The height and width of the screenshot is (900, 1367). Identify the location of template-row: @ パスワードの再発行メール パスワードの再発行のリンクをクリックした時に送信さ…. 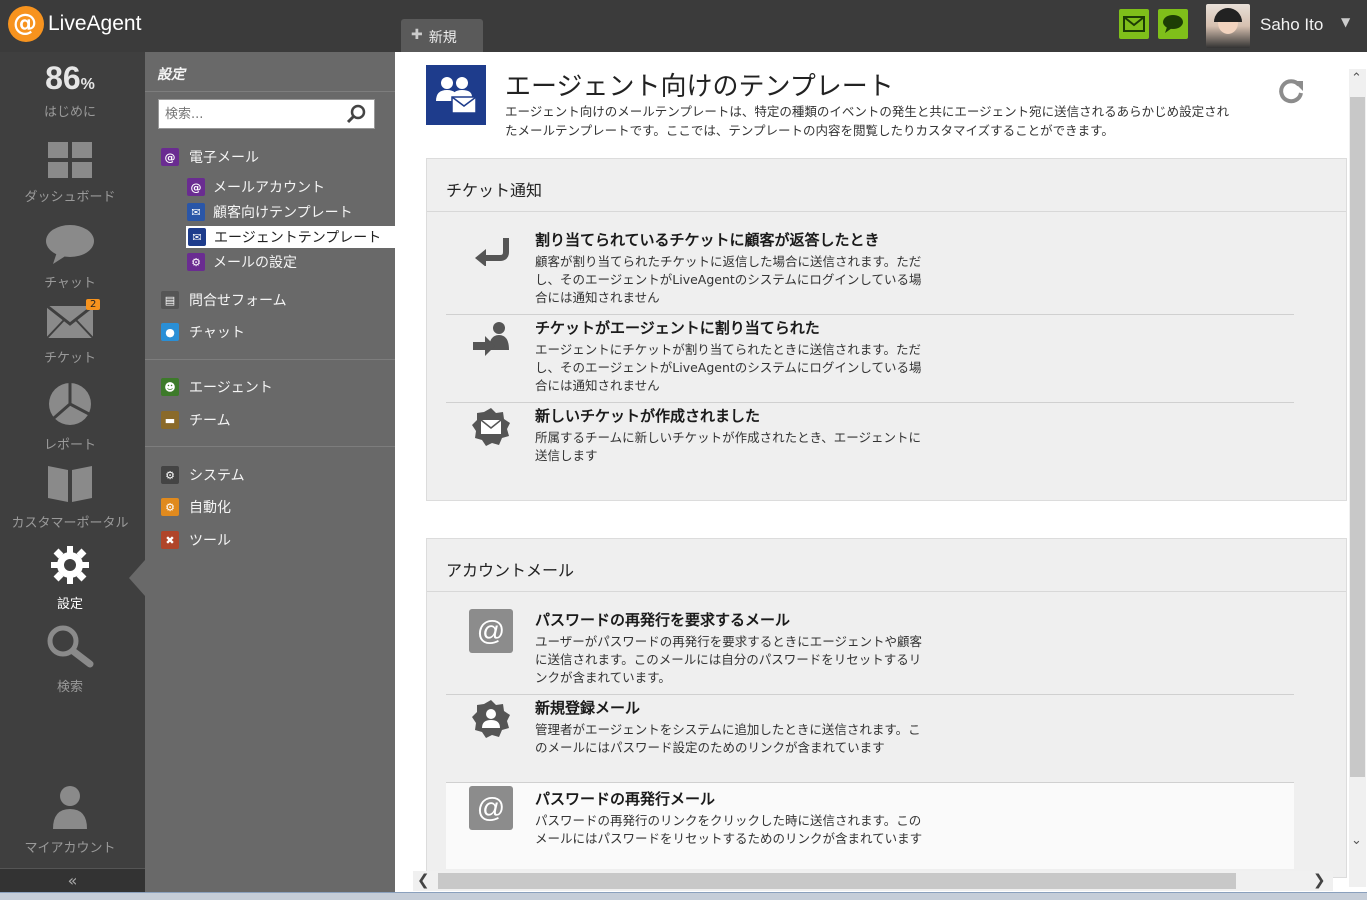
(870, 826).